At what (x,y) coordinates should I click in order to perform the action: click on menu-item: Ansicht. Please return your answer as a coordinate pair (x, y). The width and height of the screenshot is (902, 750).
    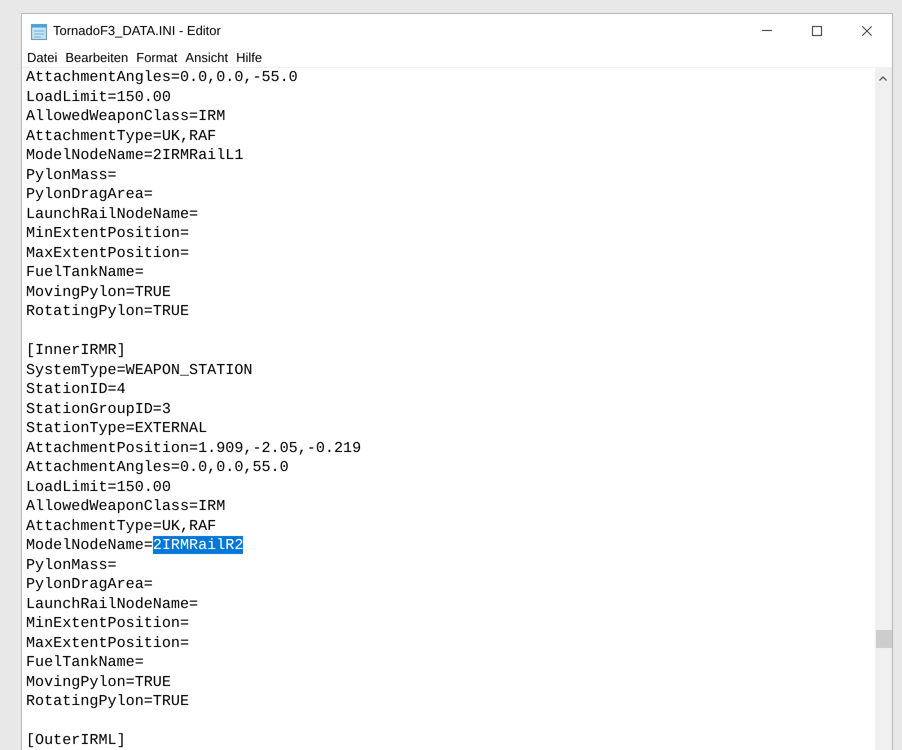
    Looking at the image, I should click on (206, 57).